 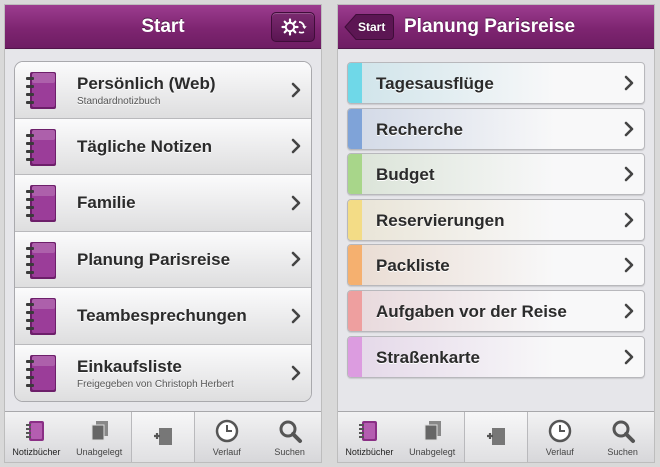 I want to click on section-title: Budget, so click(x=405, y=175).